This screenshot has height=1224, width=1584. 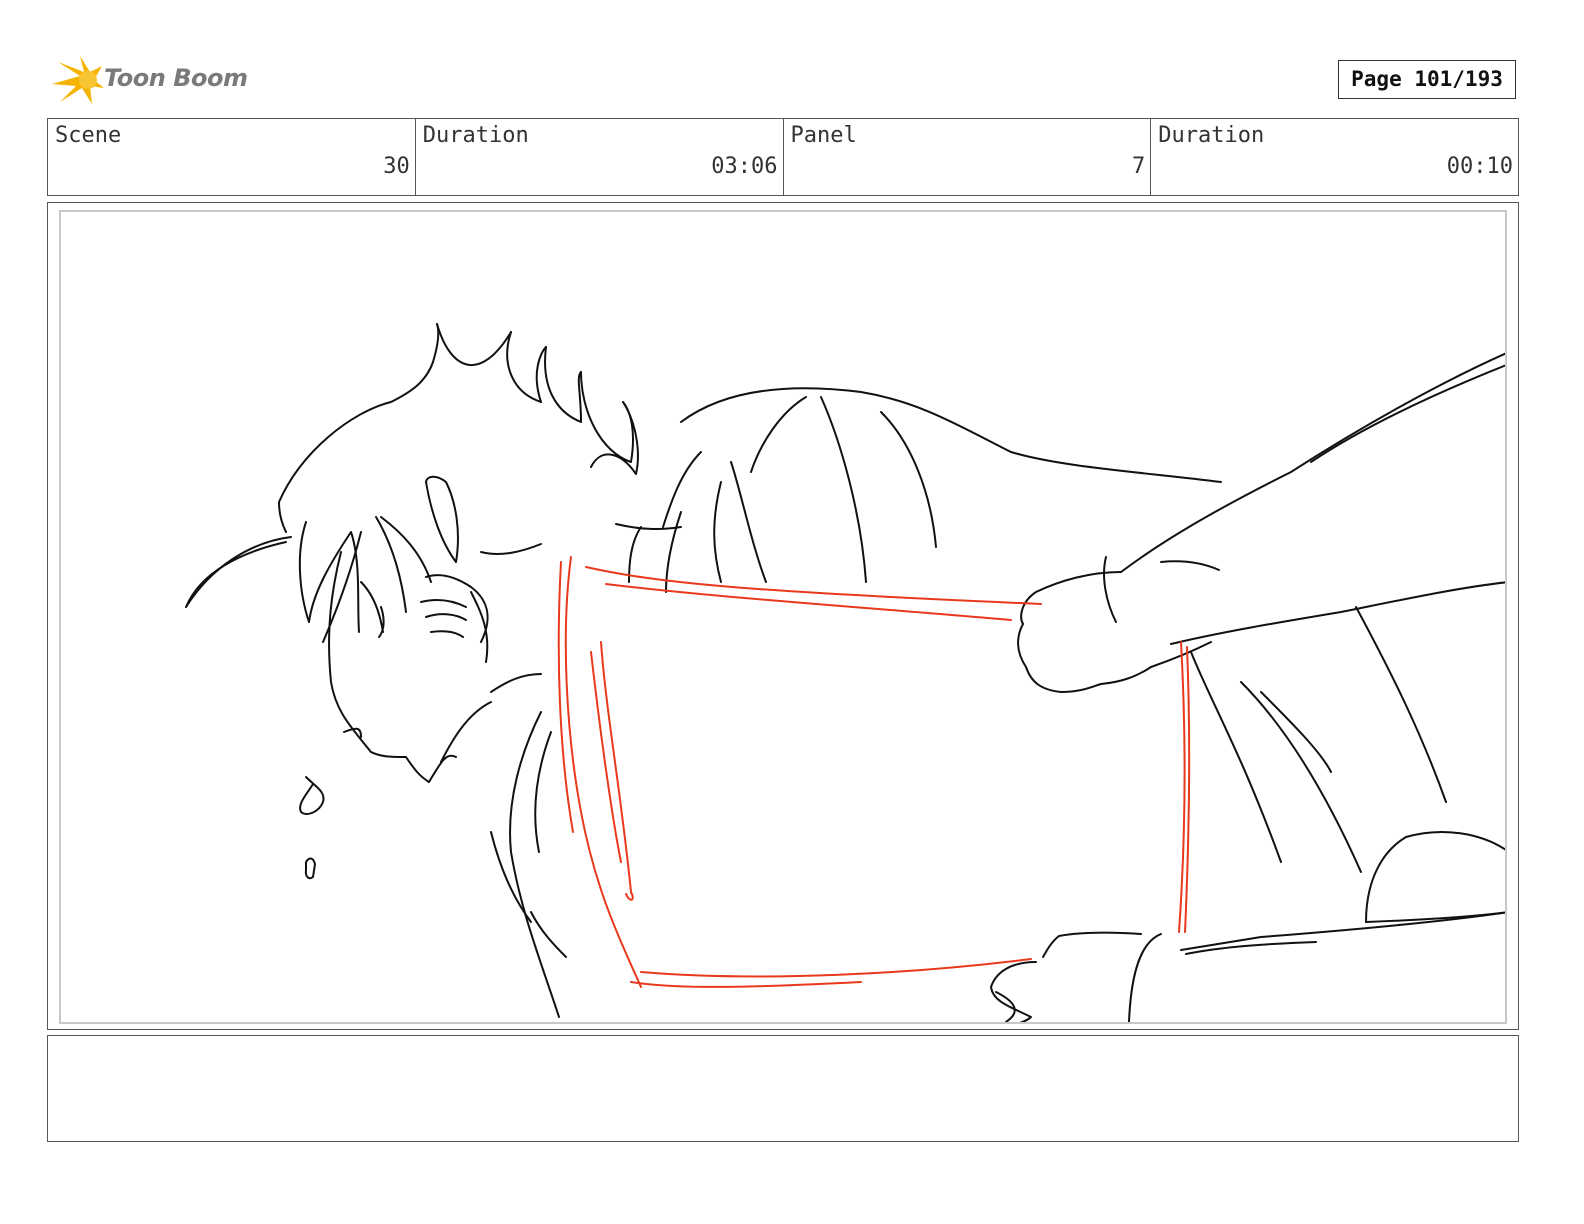 What do you see at coordinates (475, 135) in the screenshot?
I see `scene-duration-label: Duration` at bounding box center [475, 135].